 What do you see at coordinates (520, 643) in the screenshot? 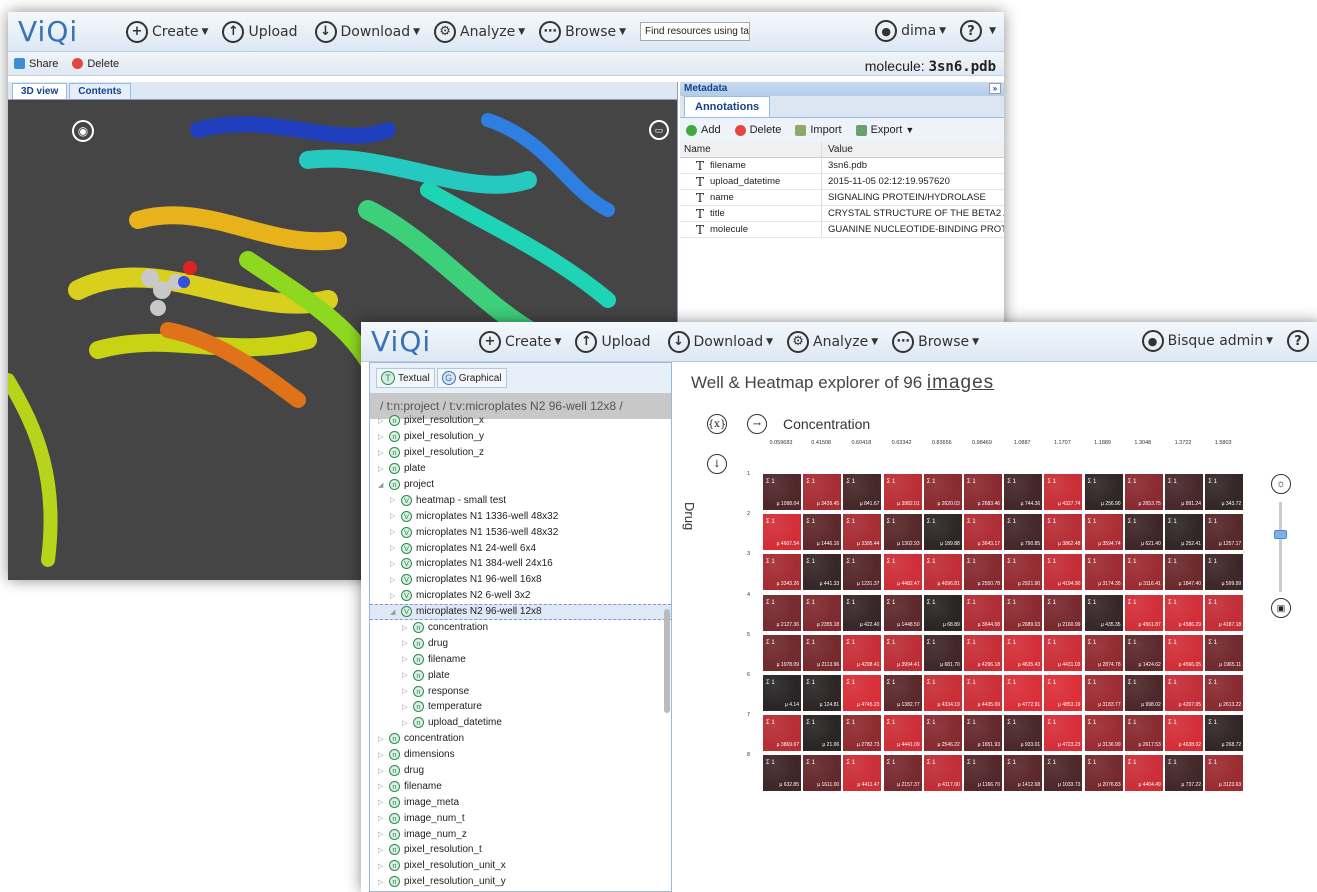
I see `tree-item: ▷ n drug` at bounding box center [520, 643].